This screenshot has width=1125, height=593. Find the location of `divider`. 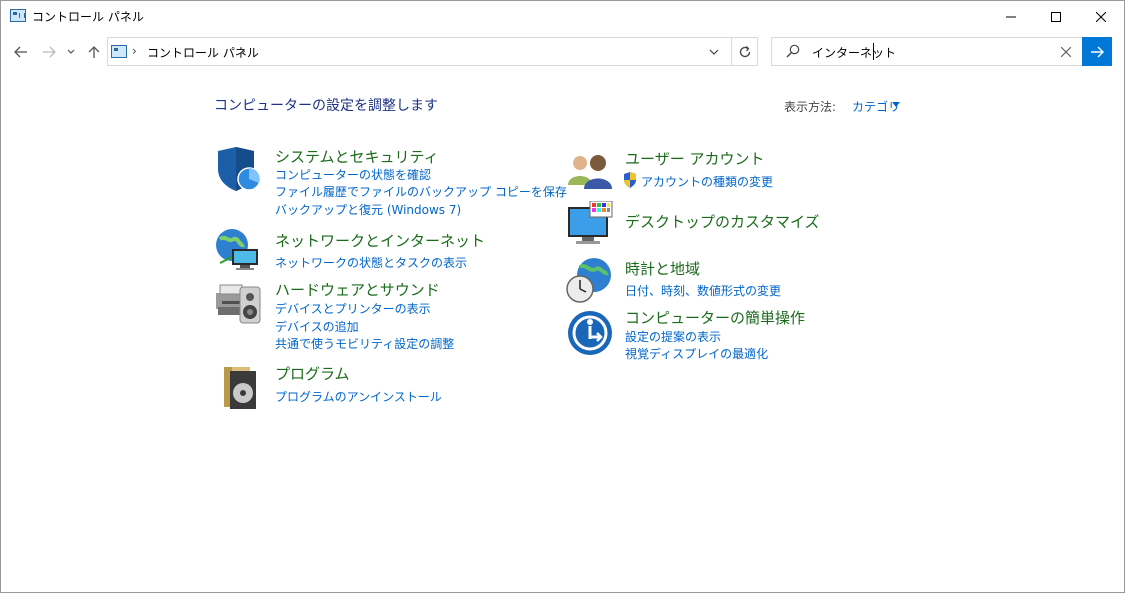

divider is located at coordinates (731, 51).